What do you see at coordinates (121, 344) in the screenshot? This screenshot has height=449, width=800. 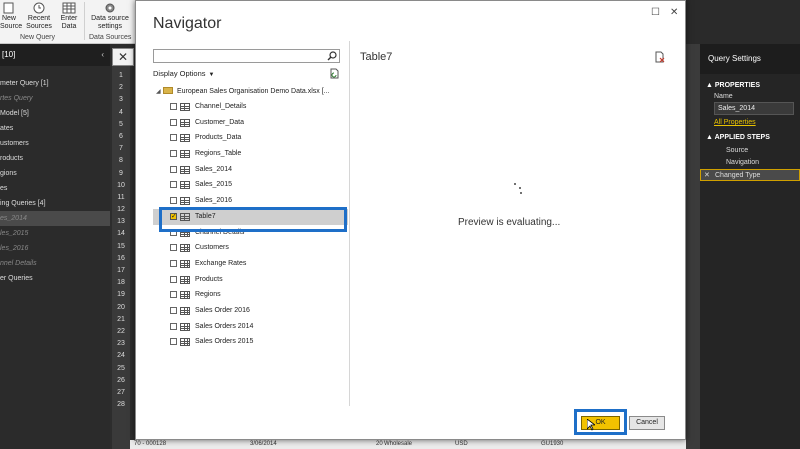 I see `row-number: 23` at bounding box center [121, 344].